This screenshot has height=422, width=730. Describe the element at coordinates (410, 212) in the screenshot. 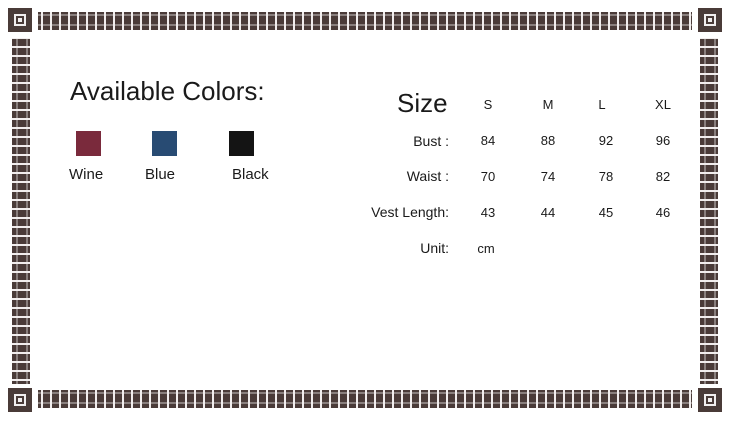

I see `row-label-vest-length: Vest Length:` at that location.